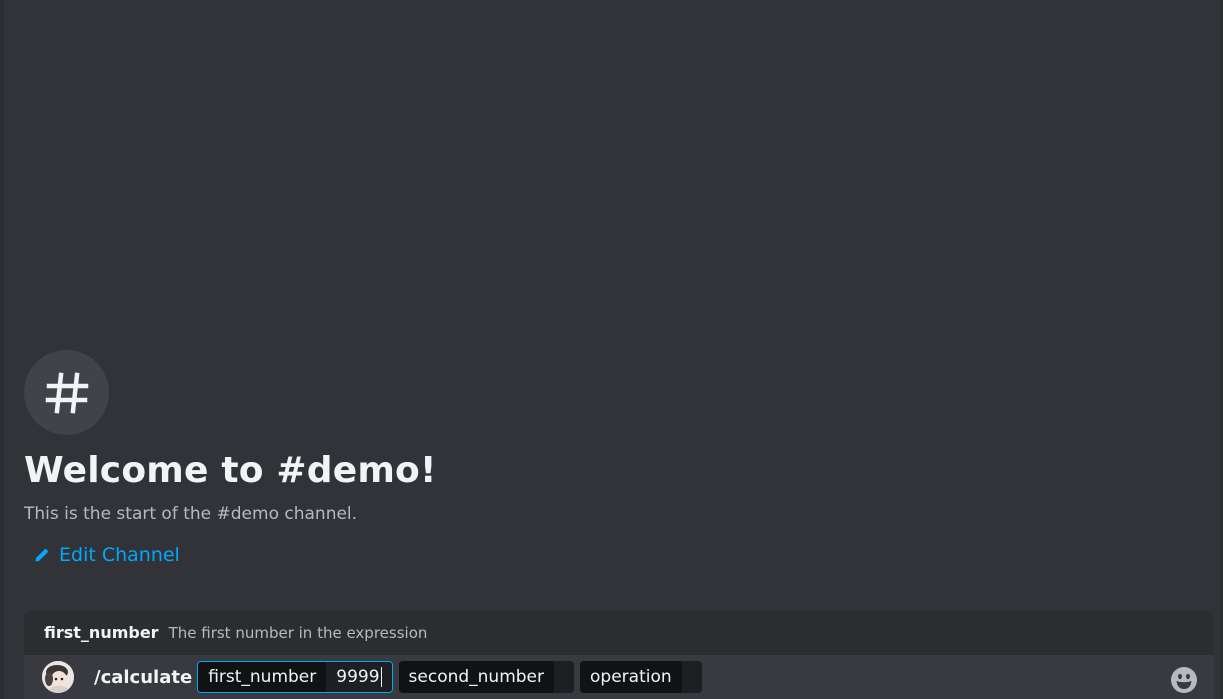  Describe the element at coordinates (476, 677) in the screenshot. I see `option-label: second_number` at that location.